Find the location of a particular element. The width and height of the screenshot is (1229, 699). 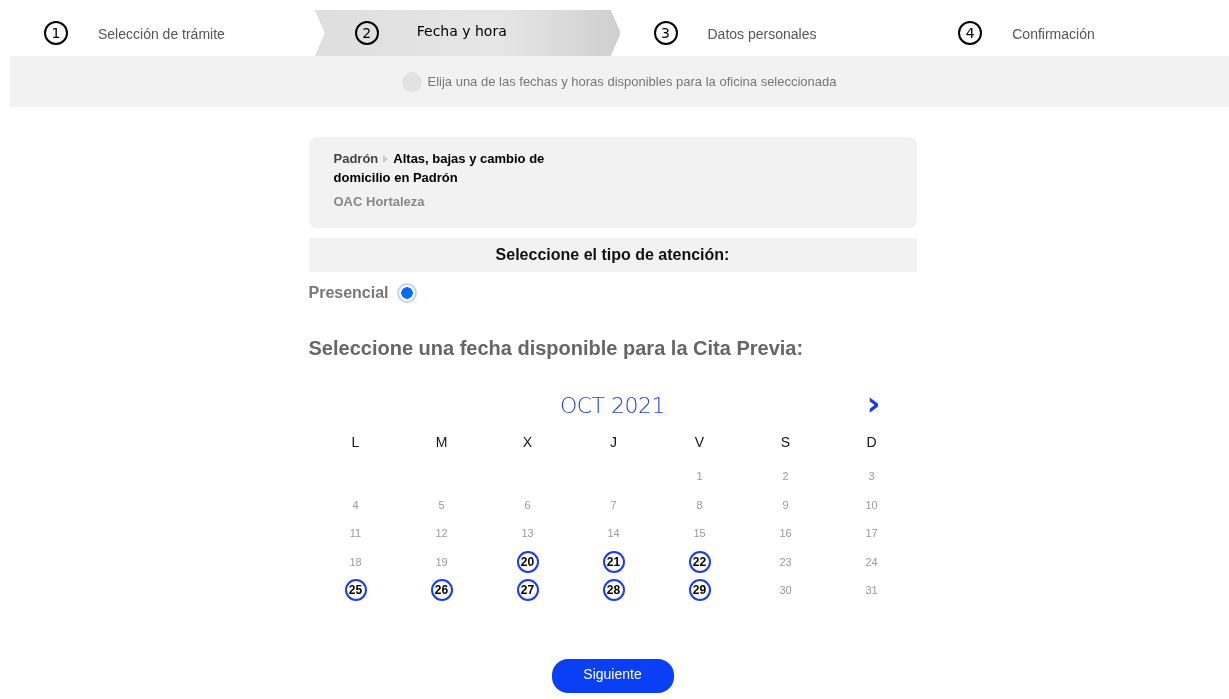

day-number: 12 is located at coordinates (441, 534).